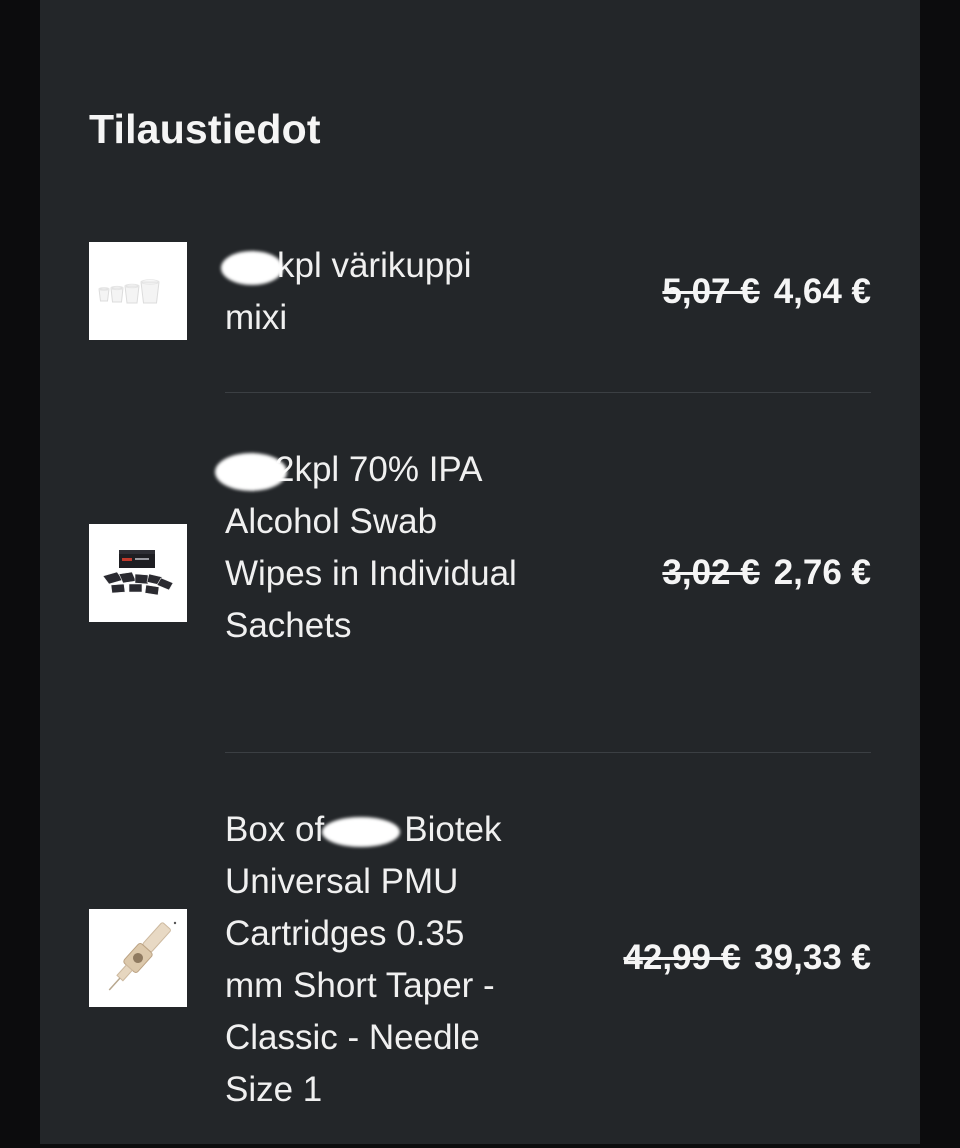 This screenshot has width=960, height=1148. I want to click on ink-cups-icon, so click(129, 291).